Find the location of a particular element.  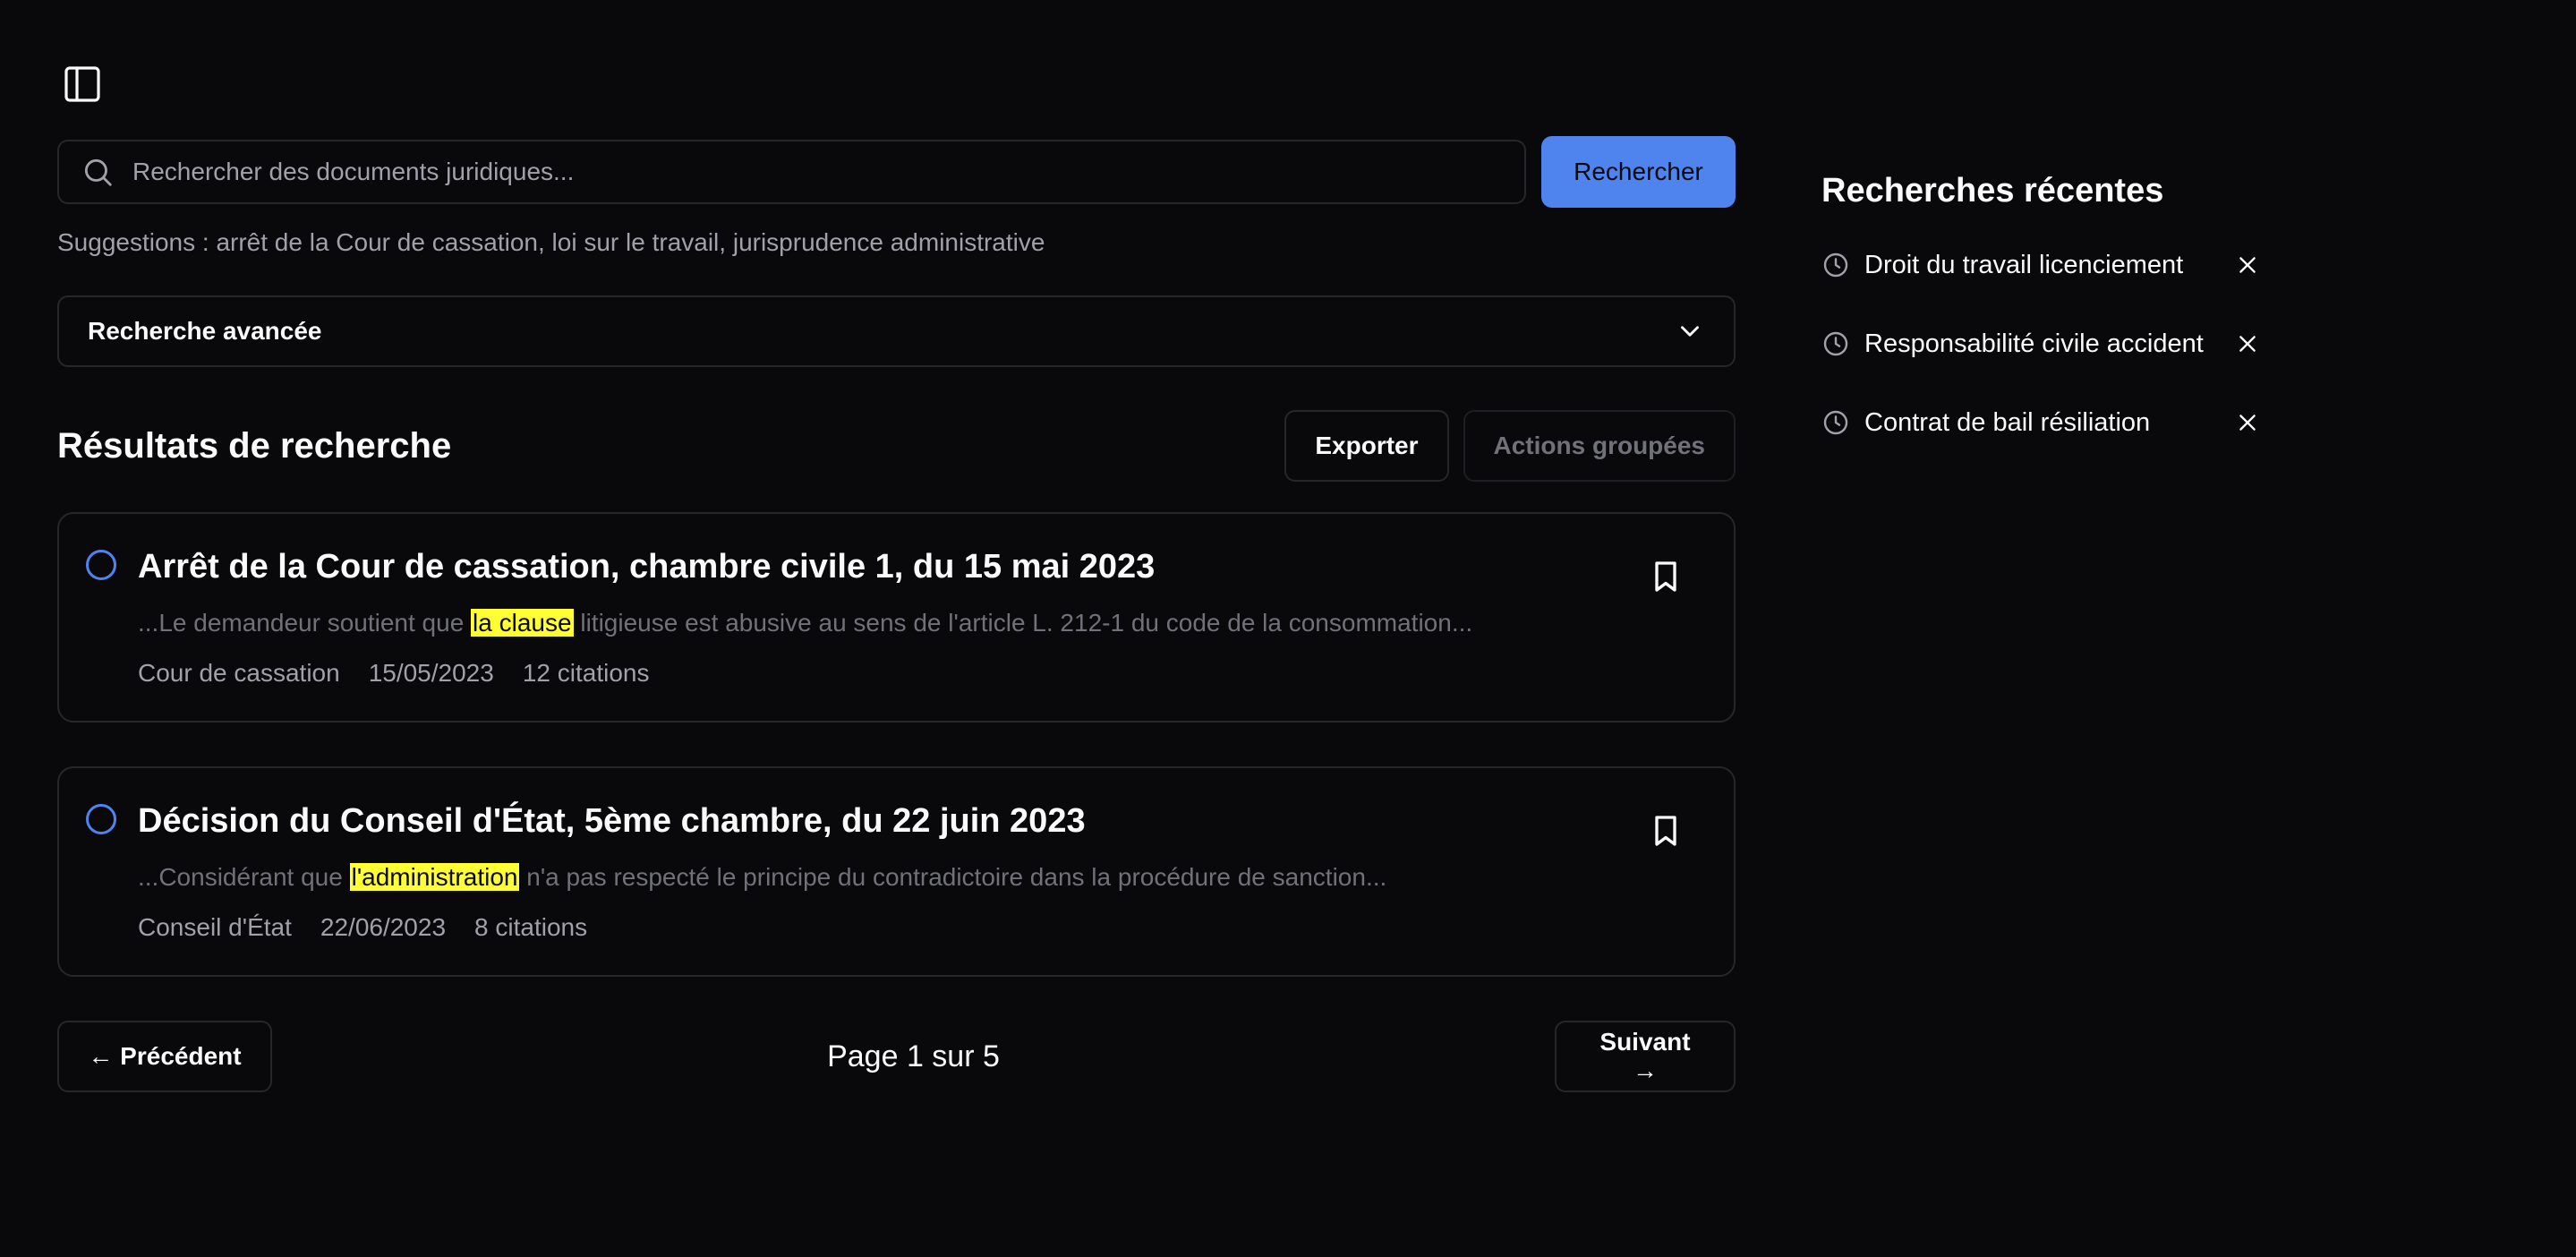

panel-left-icon is located at coordinates (82, 84).